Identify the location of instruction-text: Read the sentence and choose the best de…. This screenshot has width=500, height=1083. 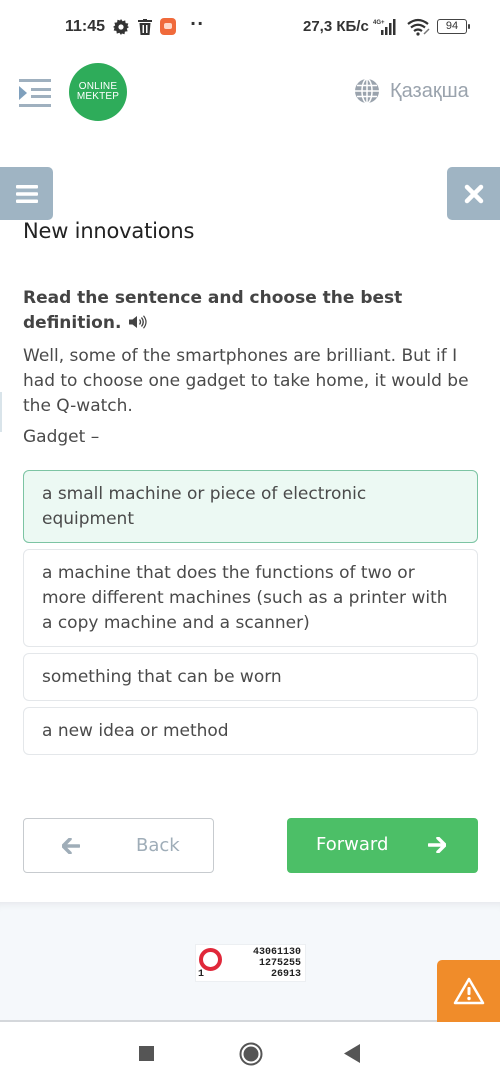
(213, 310).